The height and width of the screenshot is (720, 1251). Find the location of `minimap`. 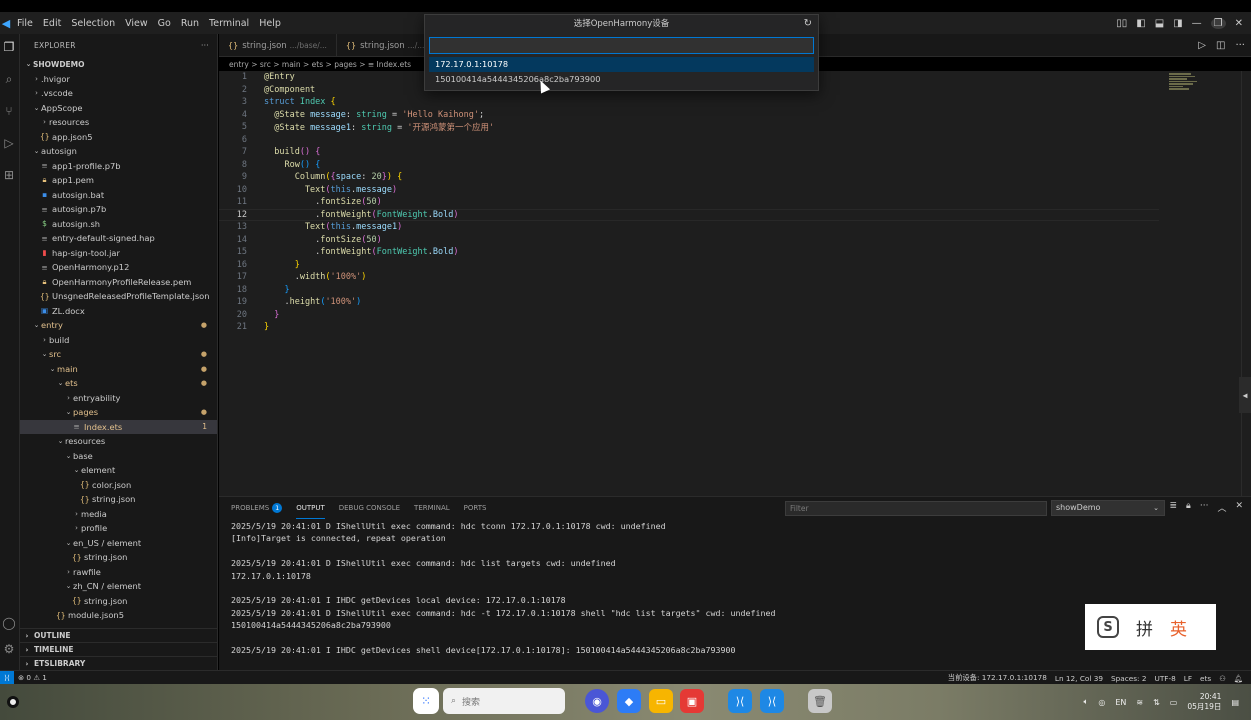

minimap is located at coordinates (1184, 88).